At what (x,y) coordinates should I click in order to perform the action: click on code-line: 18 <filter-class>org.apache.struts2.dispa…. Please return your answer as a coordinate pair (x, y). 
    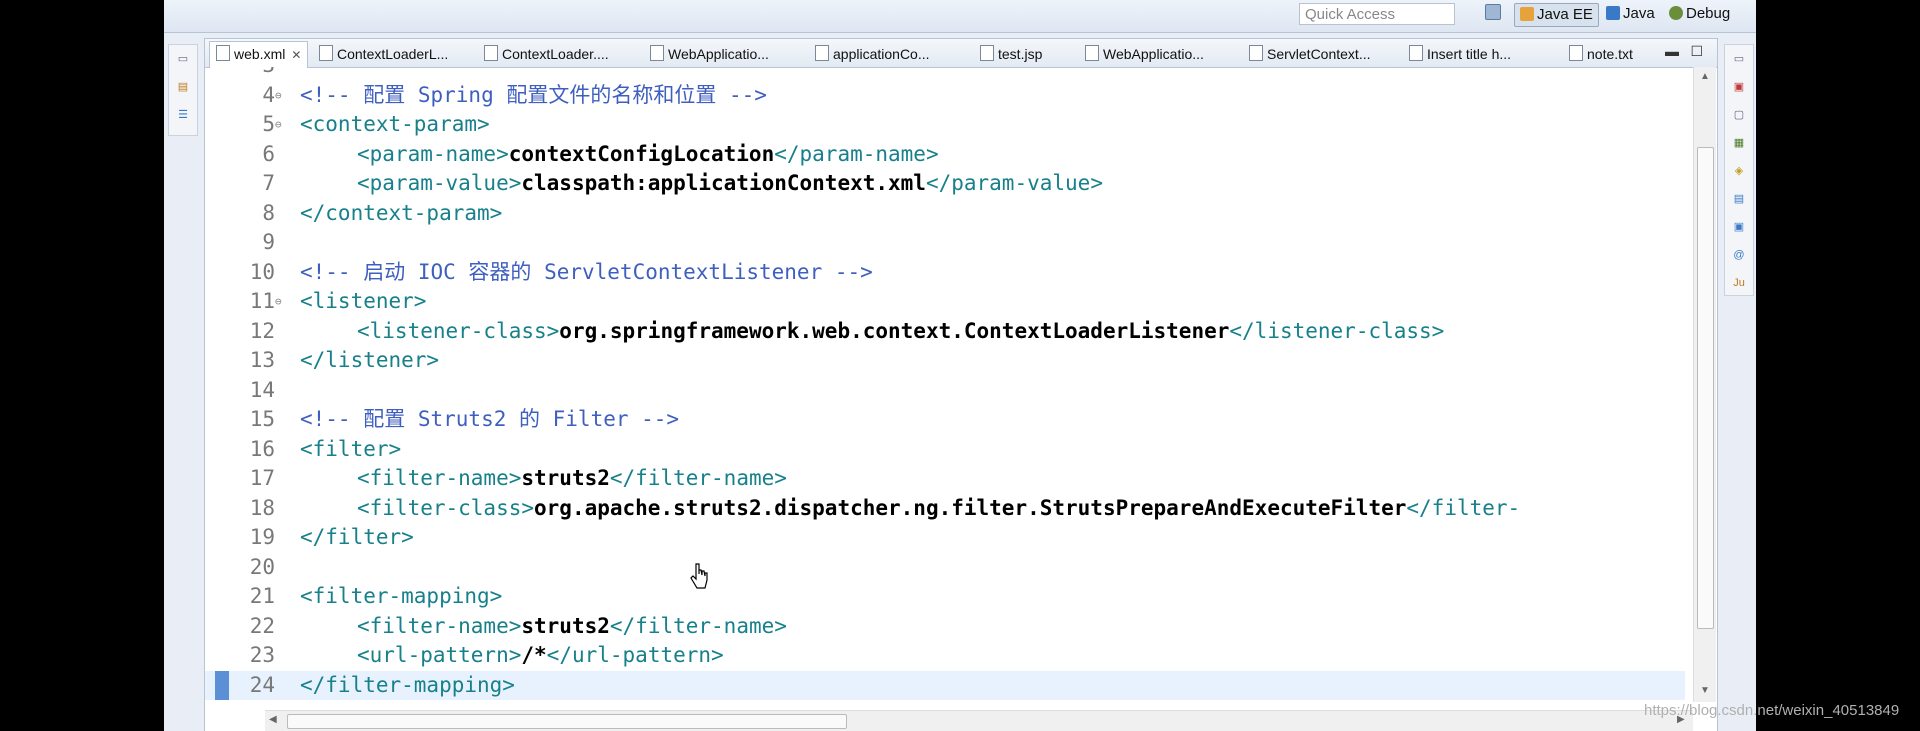
    Looking at the image, I should click on (945, 509).